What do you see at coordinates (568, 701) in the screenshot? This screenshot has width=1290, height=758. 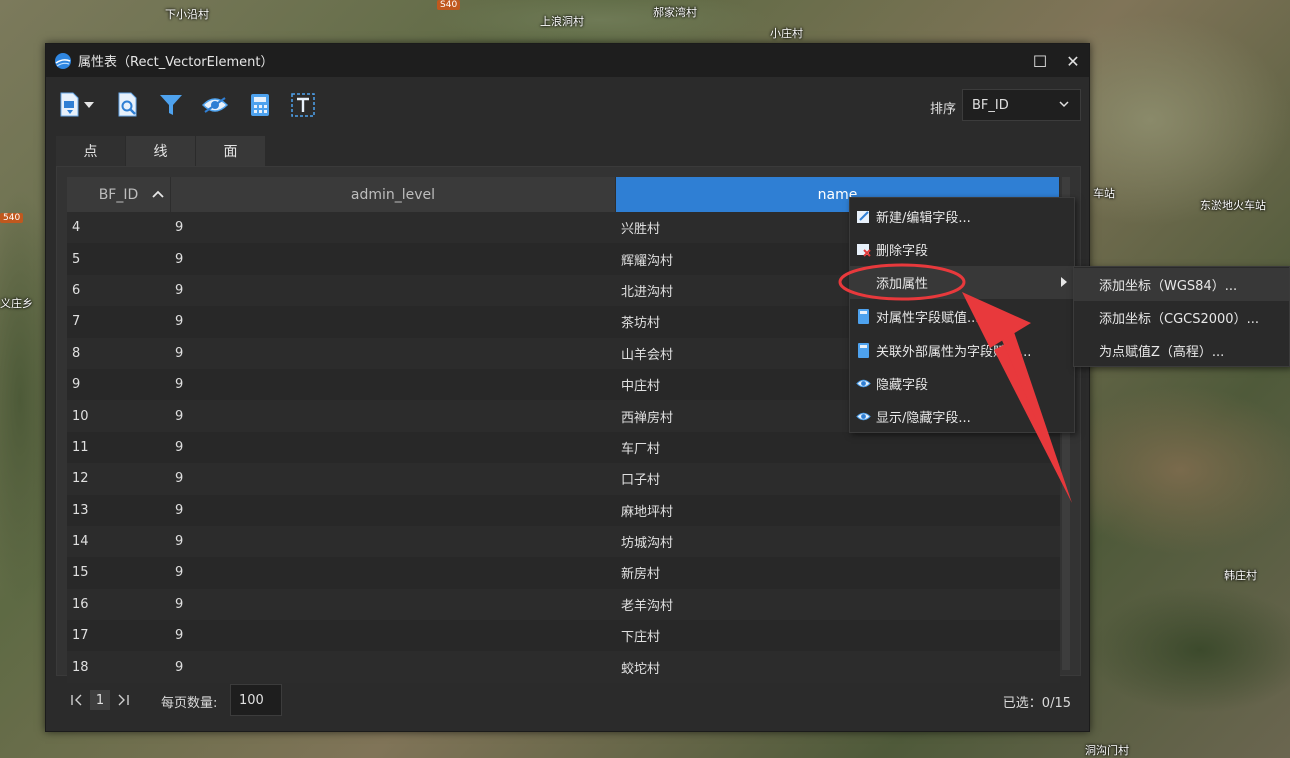 I see `pagination-footer: 1 每页数量: 100 已选：0/15` at bounding box center [568, 701].